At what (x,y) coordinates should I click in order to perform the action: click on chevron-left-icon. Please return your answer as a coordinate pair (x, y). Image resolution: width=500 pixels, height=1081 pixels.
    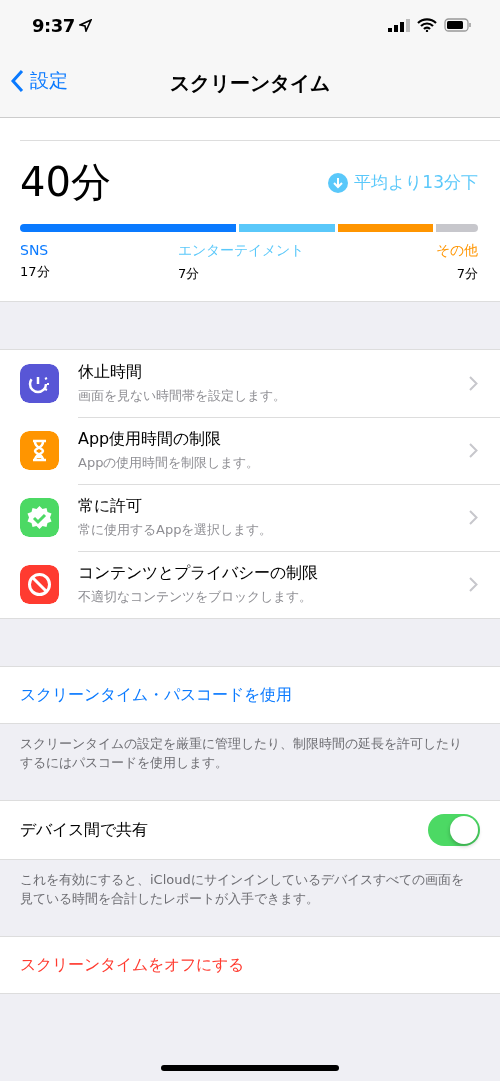
    Looking at the image, I should click on (17, 81).